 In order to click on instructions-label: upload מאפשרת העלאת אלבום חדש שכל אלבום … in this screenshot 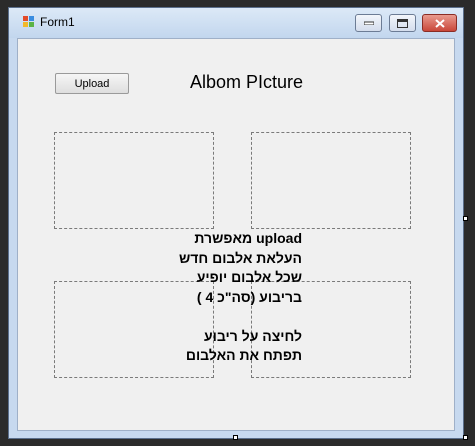, I will do `click(225, 297)`.